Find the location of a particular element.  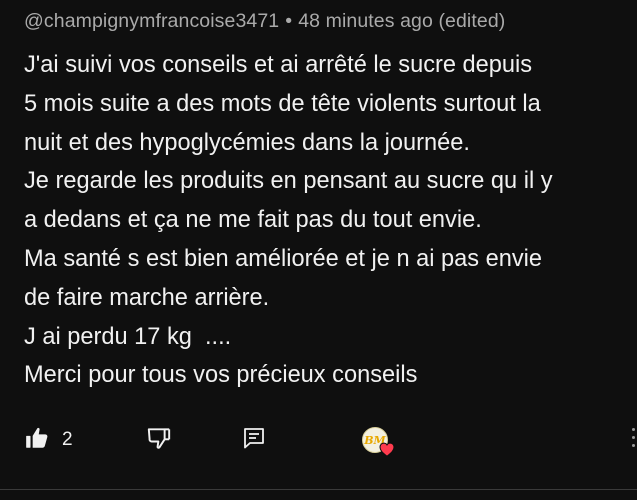

thumbs-down-icon is located at coordinates (159, 440).